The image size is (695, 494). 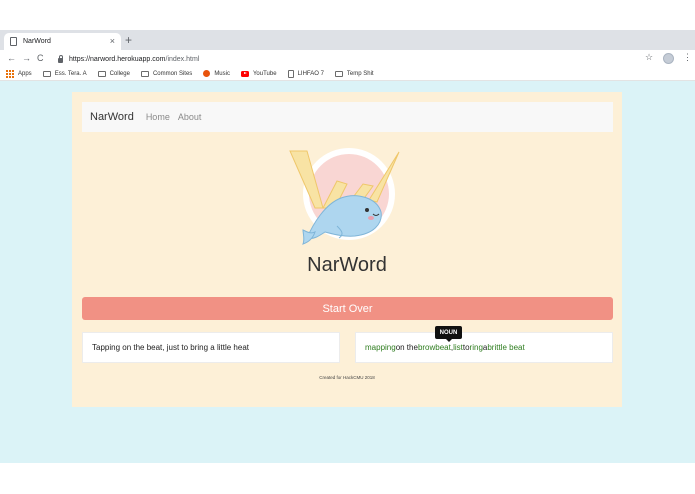 I want to click on start-over-button: Start Over, so click(x=347, y=308).